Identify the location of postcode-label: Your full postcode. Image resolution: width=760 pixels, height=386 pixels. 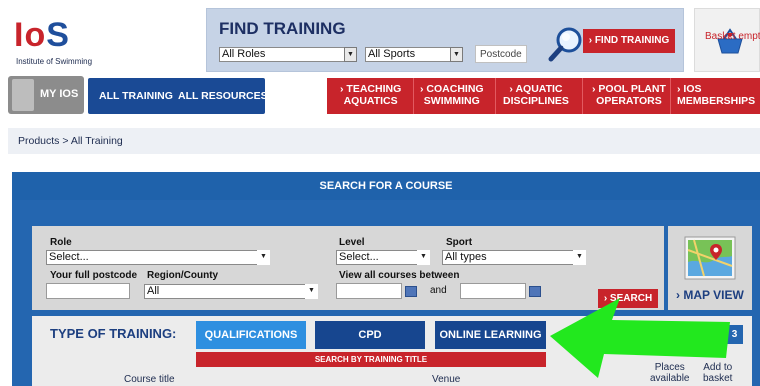
(94, 275).